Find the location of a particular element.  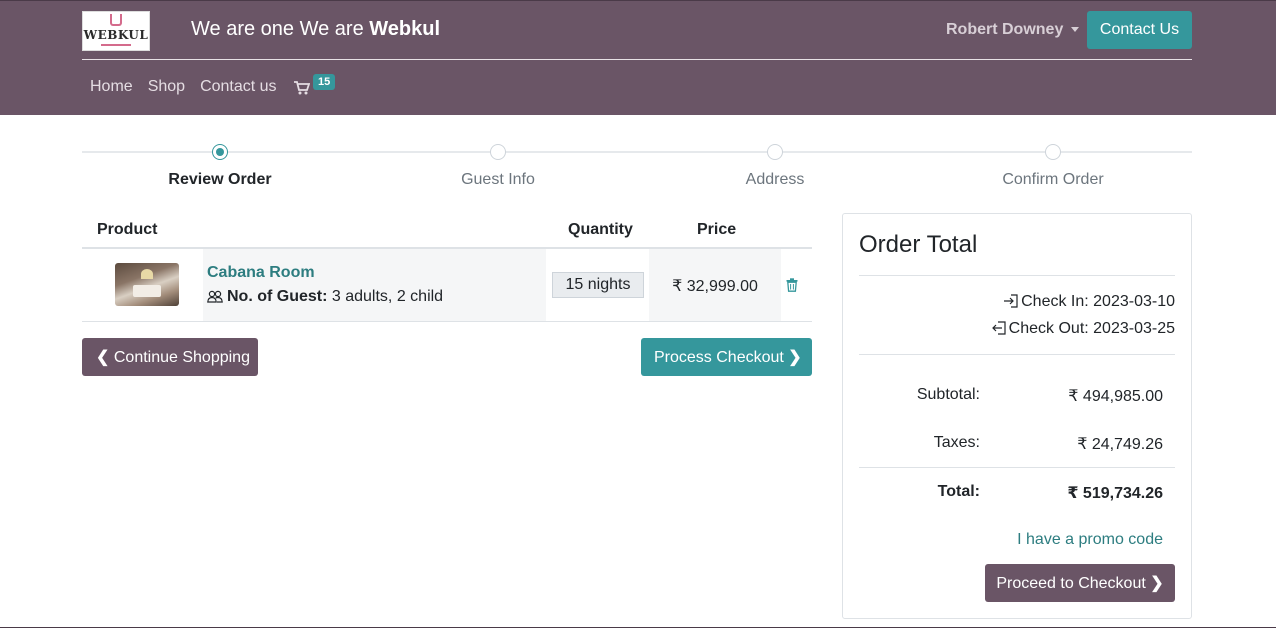

step-guest-info: Guest Info is located at coordinates (498, 179).